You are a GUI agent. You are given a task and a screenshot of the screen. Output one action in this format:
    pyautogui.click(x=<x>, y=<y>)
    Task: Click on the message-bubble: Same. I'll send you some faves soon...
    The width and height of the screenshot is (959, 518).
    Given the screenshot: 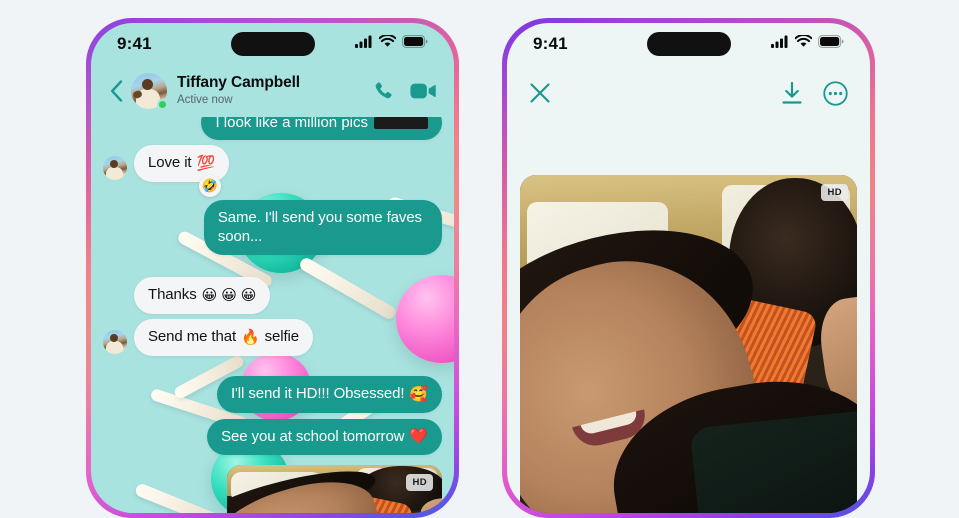 What is the action you would take?
    pyautogui.click(x=322, y=227)
    